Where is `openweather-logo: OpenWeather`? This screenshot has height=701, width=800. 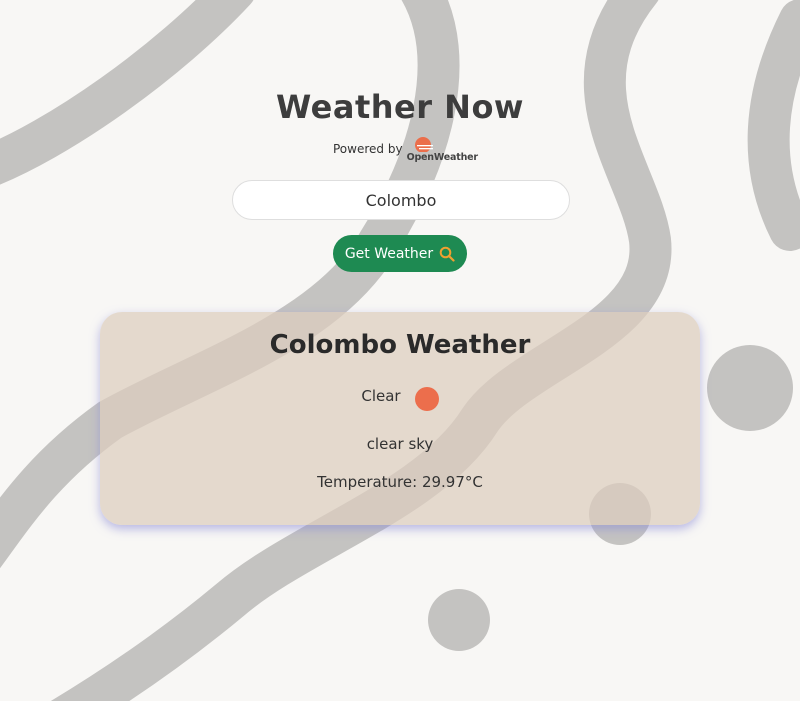 openweather-logo: OpenWeather is located at coordinates (442, 151).